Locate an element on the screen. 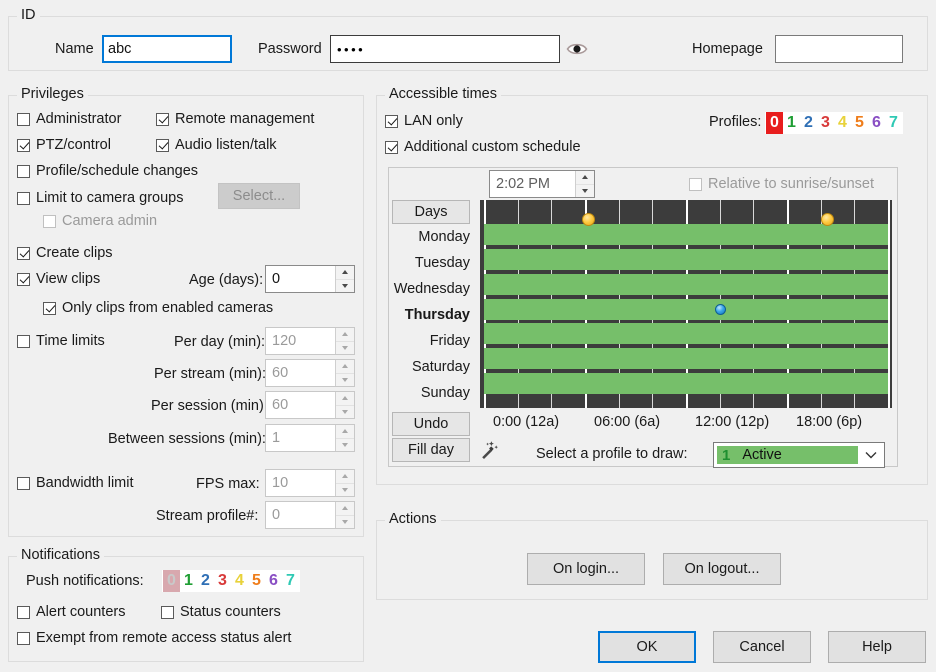  schedule-row-tuesday is located at coordinates (686, 259).